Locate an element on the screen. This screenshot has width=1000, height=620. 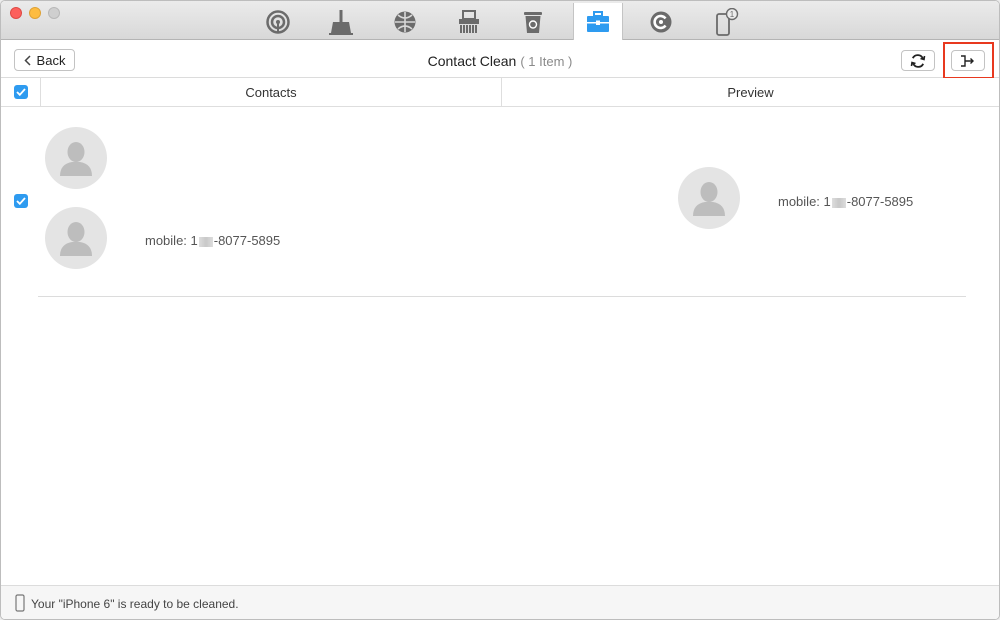
tab-toolbox is located at coordinates (598, 22).